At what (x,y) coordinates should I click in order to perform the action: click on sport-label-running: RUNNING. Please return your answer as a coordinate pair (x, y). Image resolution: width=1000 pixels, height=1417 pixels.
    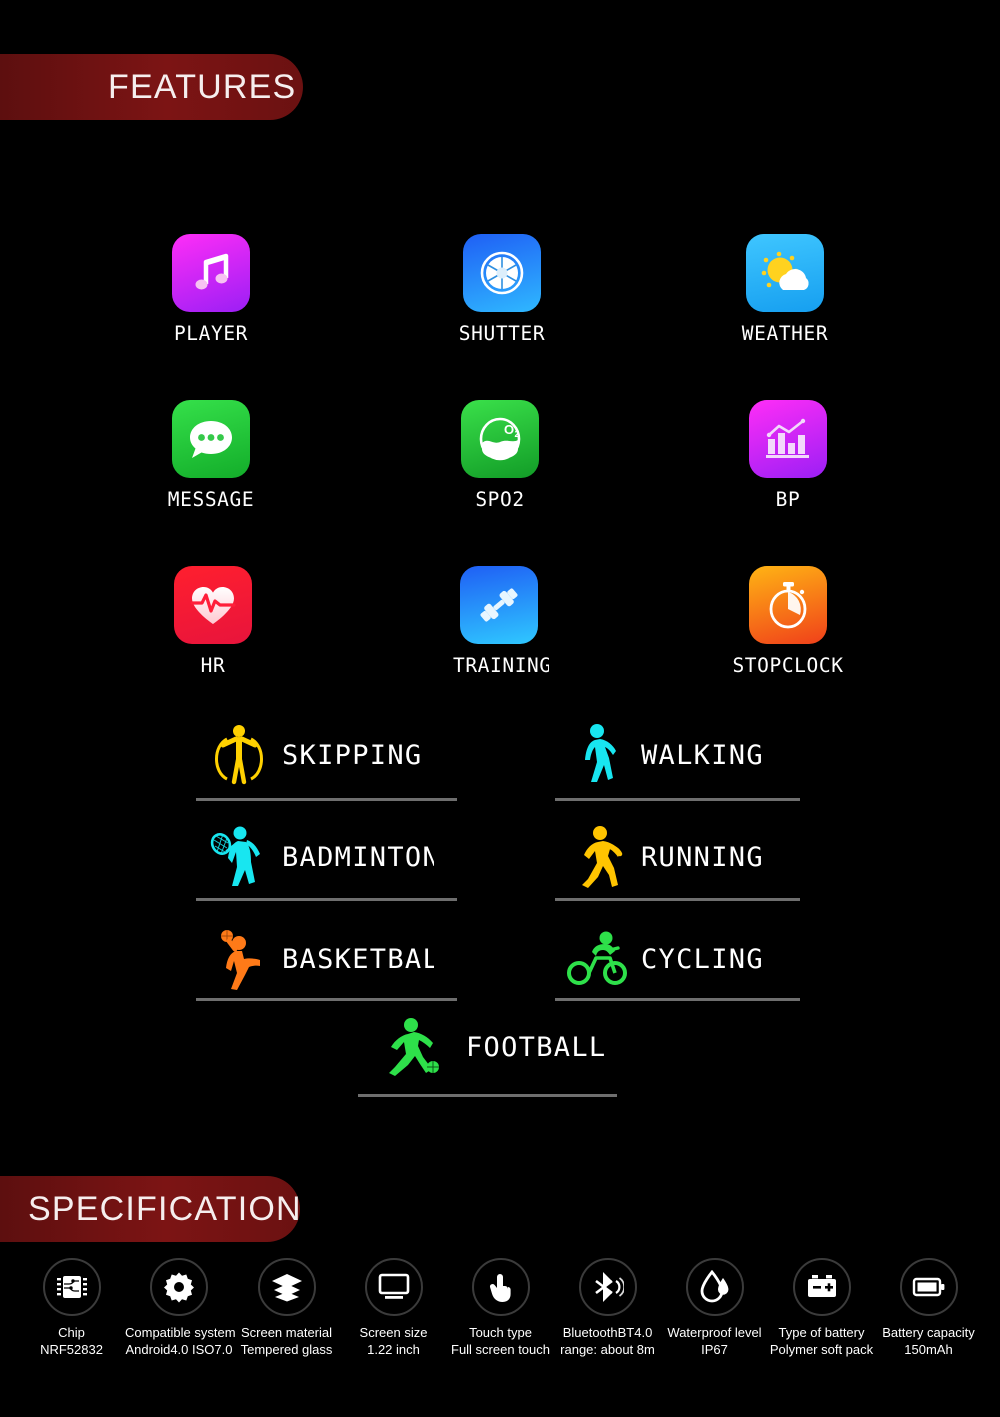
    Looking at the image, I should click on (702, 857).